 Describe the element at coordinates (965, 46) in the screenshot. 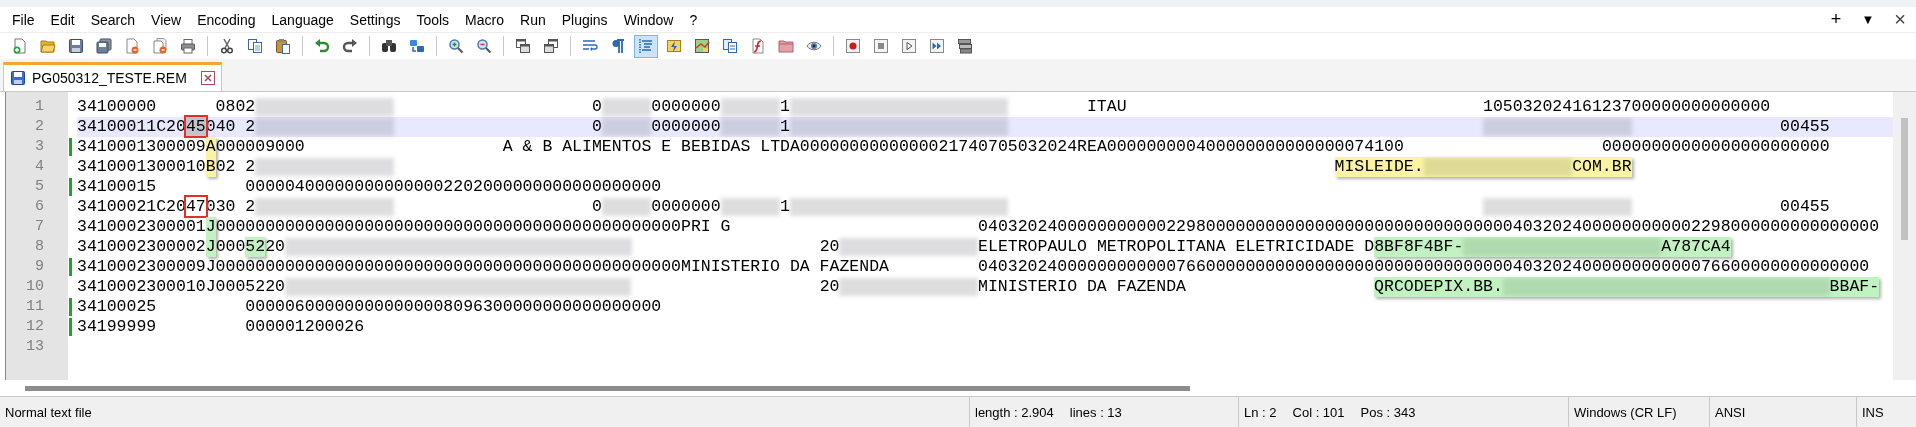

I see `stack-icon` at that location.